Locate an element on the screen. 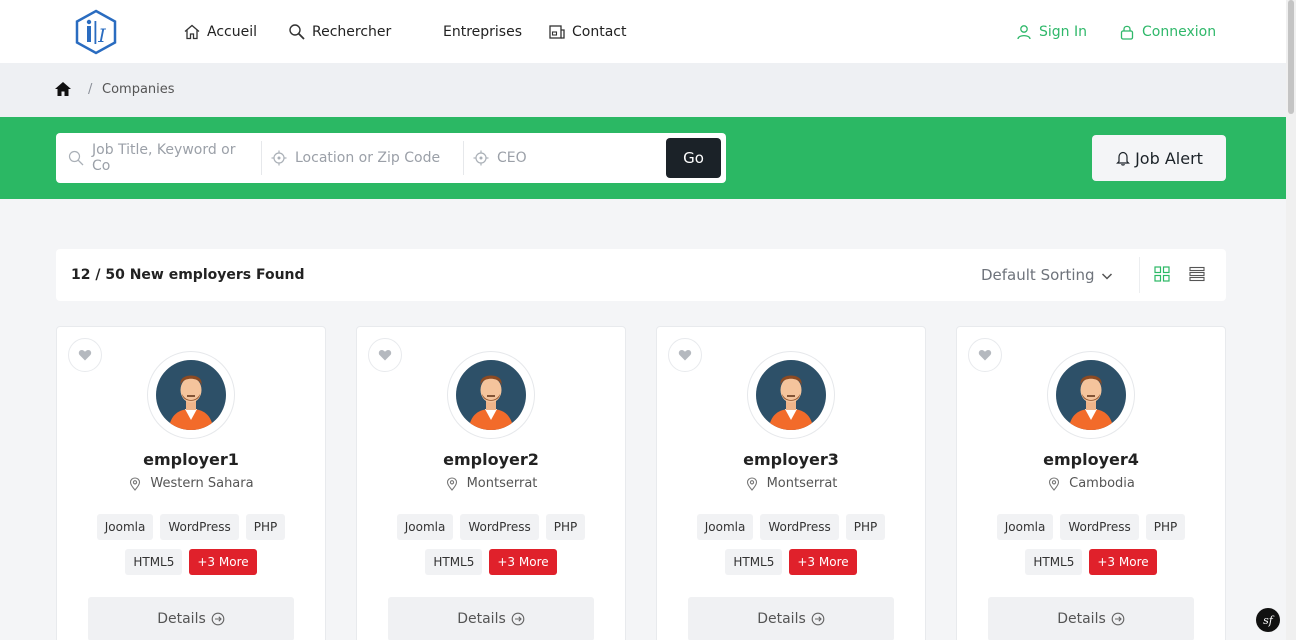 The image size is (1296, 640). svg-text: I is located at coordinates (101, 36).